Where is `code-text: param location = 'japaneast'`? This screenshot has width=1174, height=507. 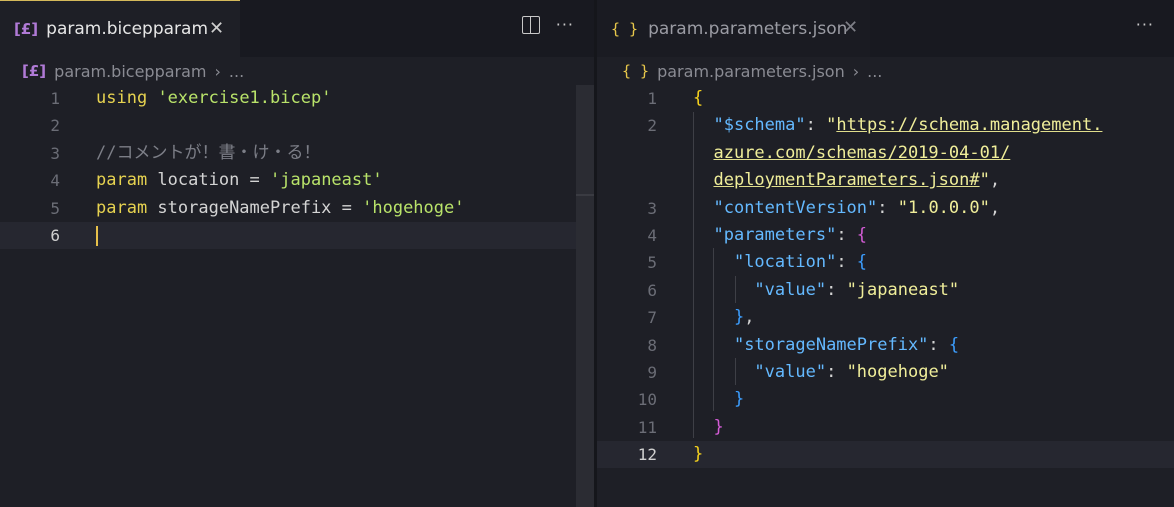 code-text: param location = 'japaneast' is located at coordinates (239, 180).